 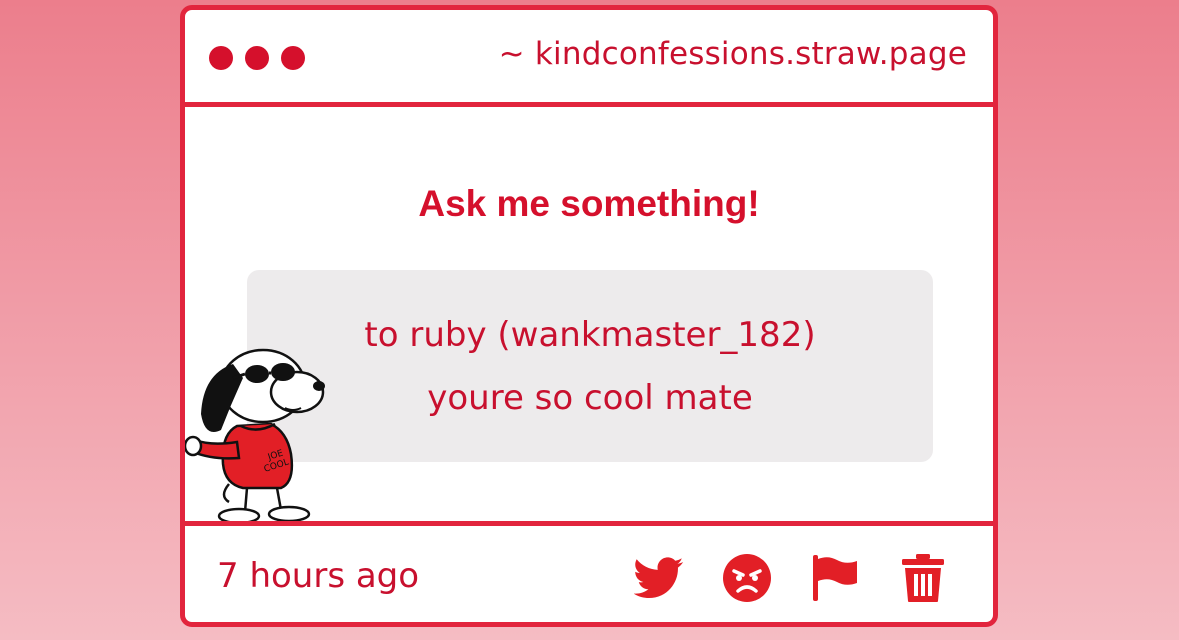 What do you see at coordinates (590, 398) in the screenshot?
I see `message-line-2: youre so cool mate` at bounding box center [590, 398].